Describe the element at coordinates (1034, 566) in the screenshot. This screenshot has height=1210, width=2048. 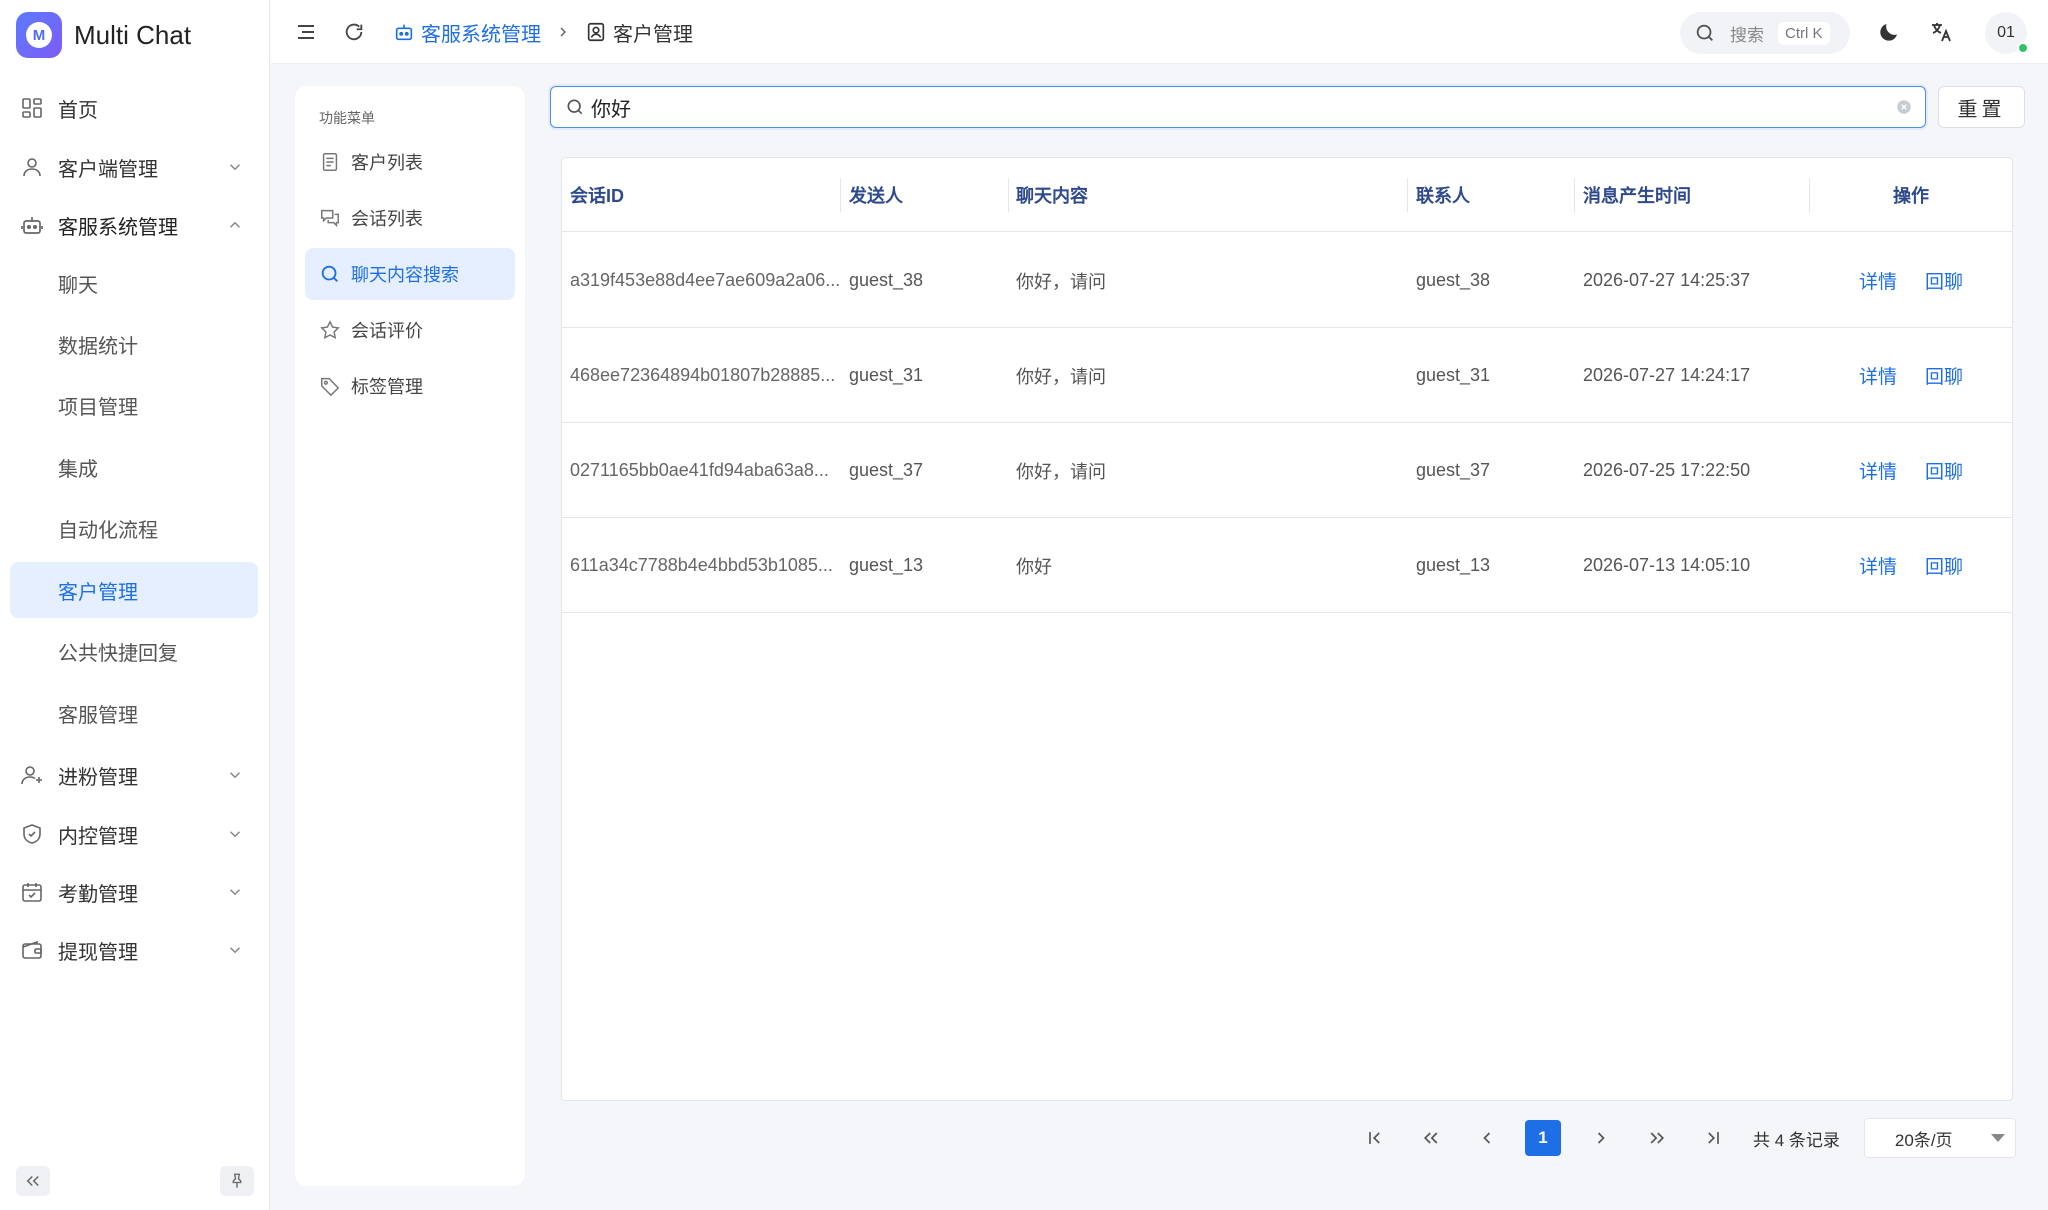
I see `cell-content: 你好` at that location.